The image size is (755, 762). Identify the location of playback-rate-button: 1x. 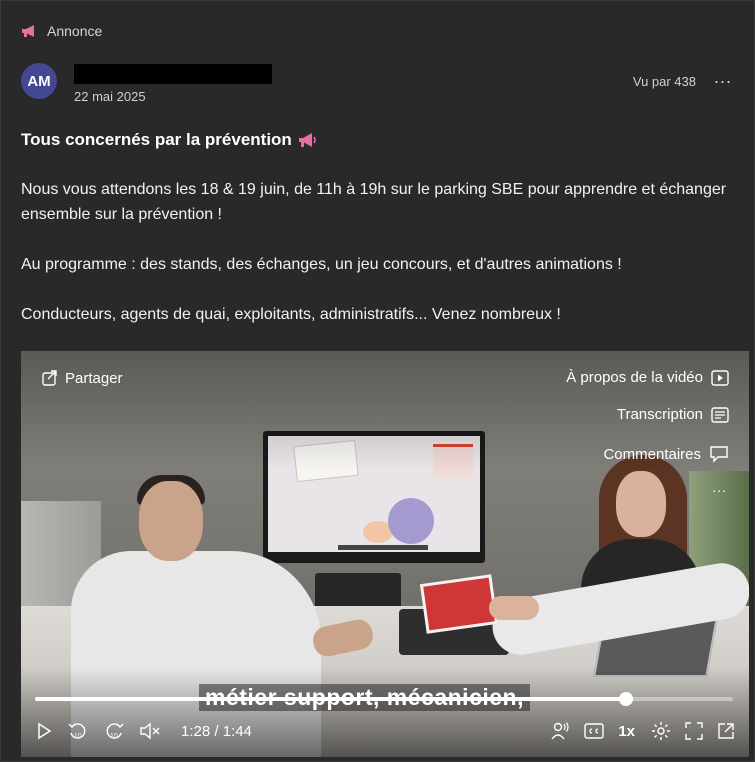
(626, 731).